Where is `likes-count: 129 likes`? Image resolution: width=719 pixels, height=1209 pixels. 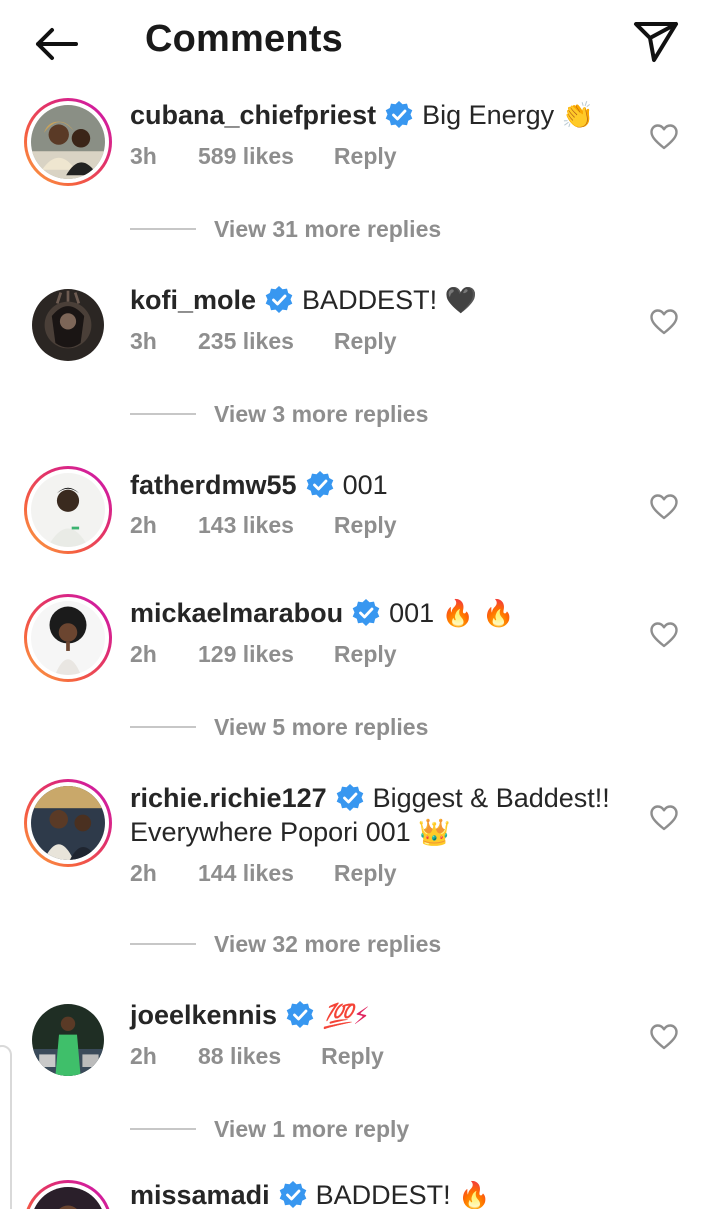 likes-count: 129 likes is located at coordinates (246, 654).